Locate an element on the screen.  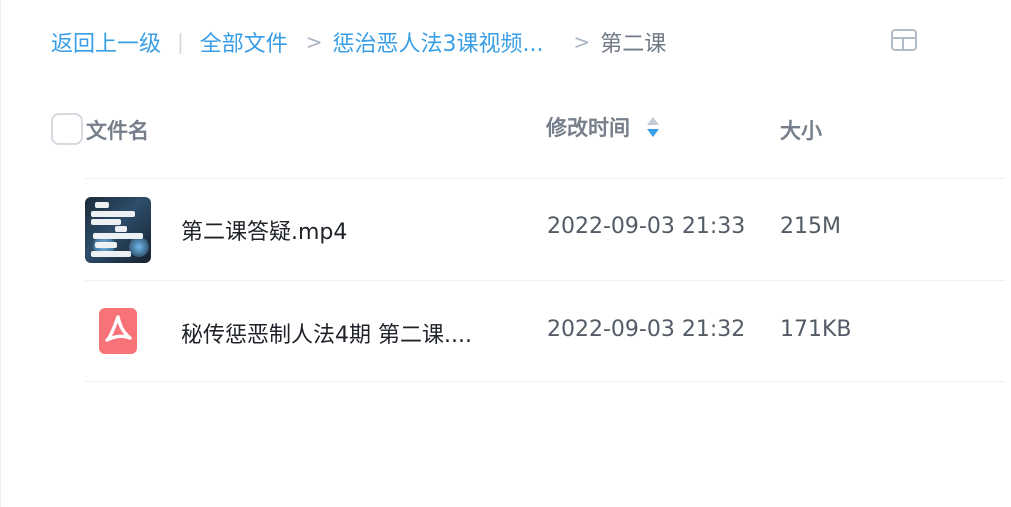
video-thumbnail is located at coordinates (118, 230).